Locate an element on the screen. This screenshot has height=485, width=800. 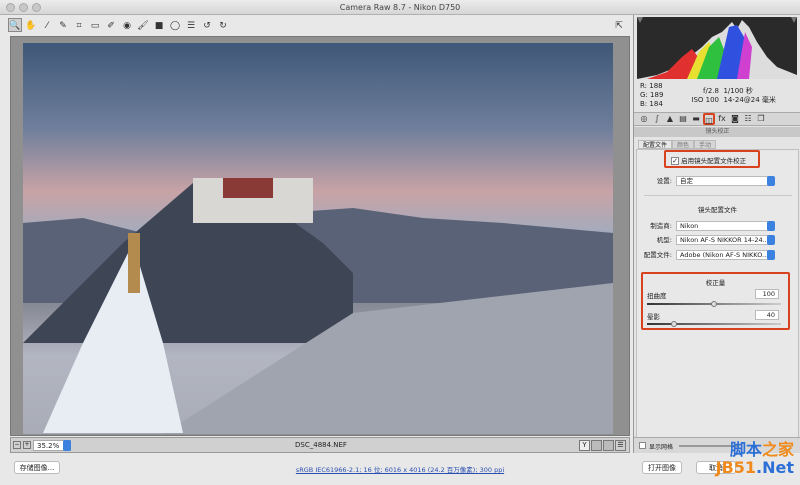
exif-readout: f/2.8 1/100 秒 ISO 100 14-24@24 毫米 is located at coordinates (733, 95).